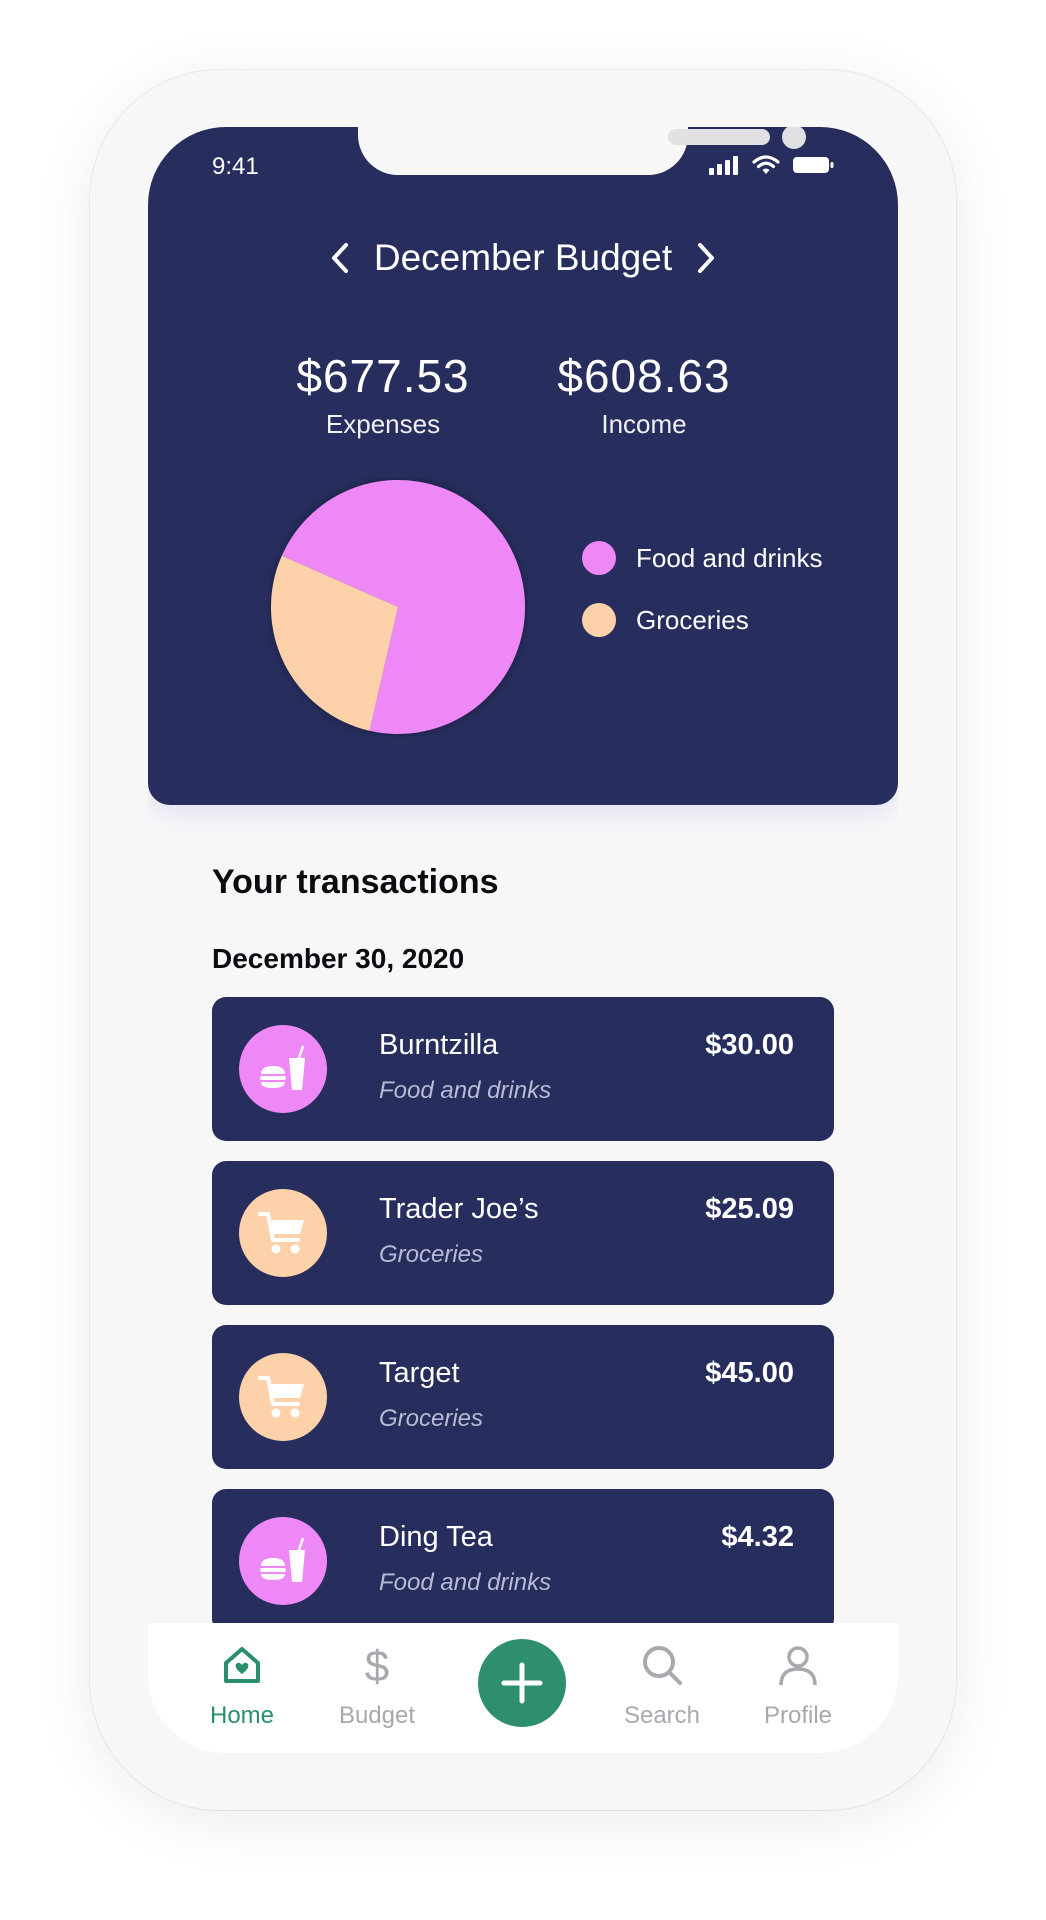 The image size is (1046, 1920). I want to click on bottom-tab-bar: Home $ Budget Search Profile, so click(523, 1688).